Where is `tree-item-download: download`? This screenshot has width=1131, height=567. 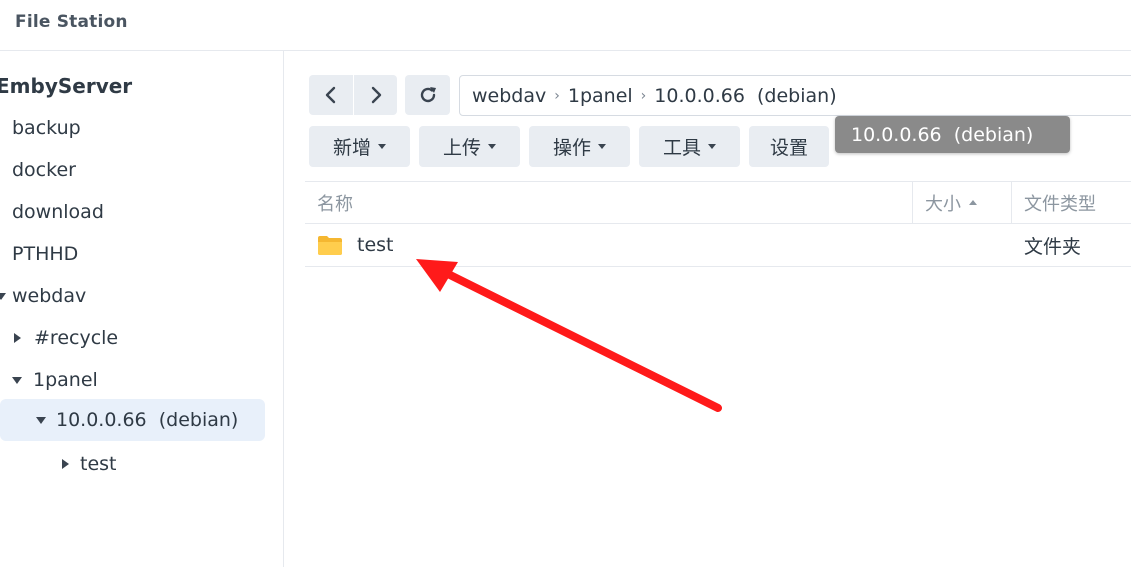 tree-item-download: download is located at coordinates (58, 212).